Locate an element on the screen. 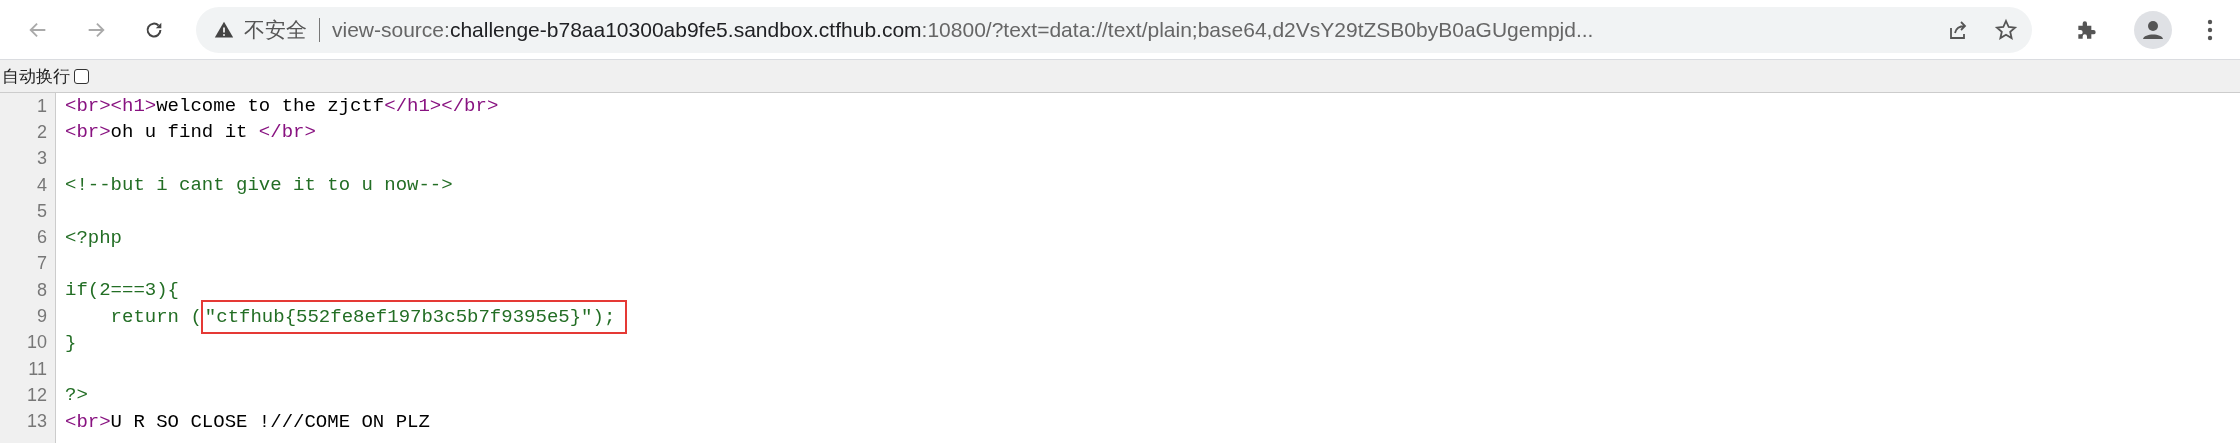 The image size is (2240, 443). line-number: 11 is located at coordinates (37, 369).